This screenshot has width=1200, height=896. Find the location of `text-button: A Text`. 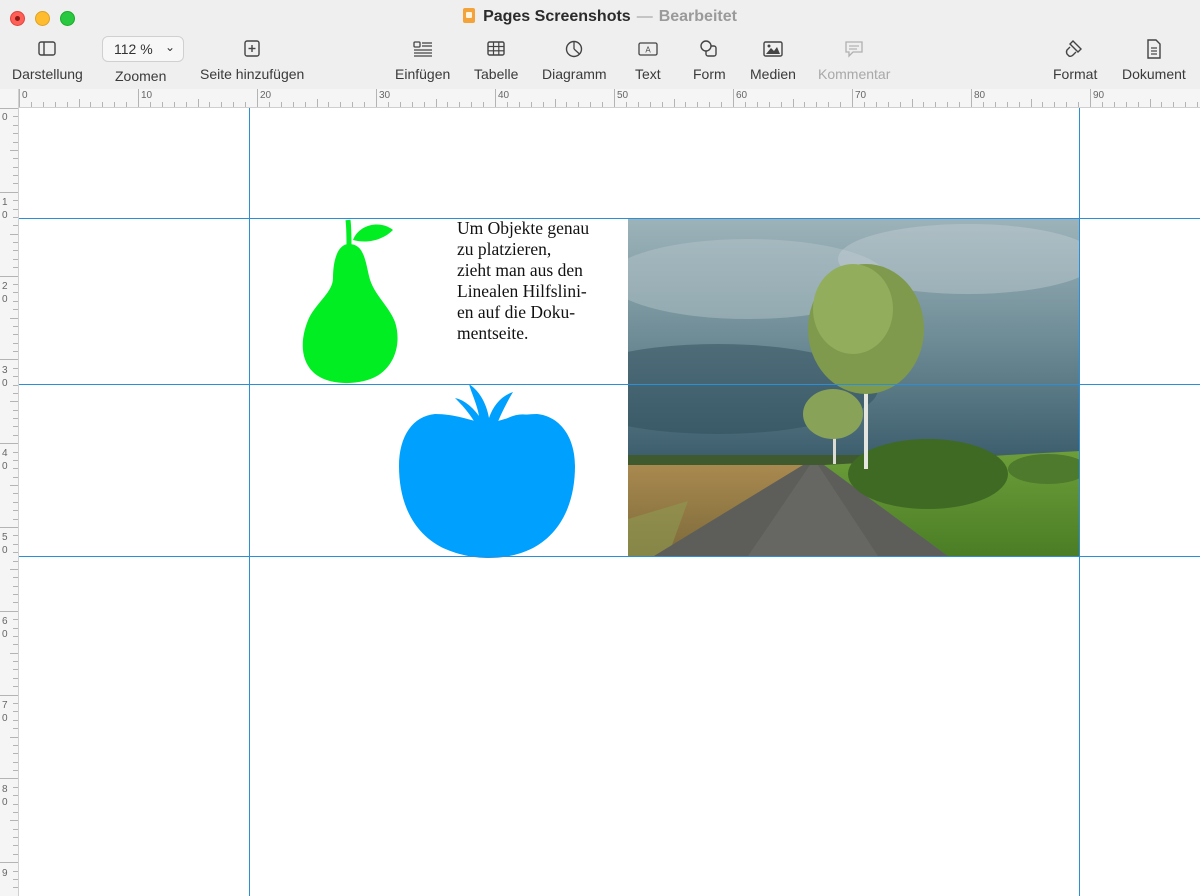

text-button: A Text is located at coordinates (648, 60).